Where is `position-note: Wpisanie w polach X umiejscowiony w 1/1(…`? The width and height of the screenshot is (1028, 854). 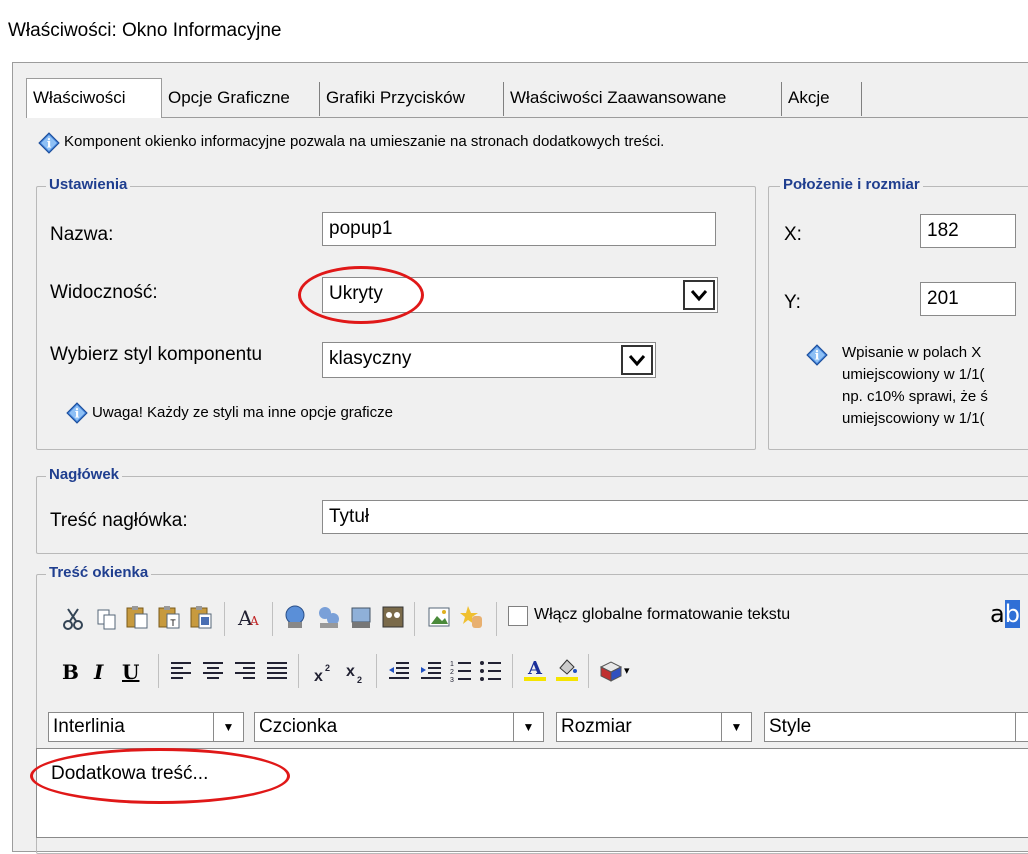 position-note: Wpisanie w polach X umiejscowiony w 1/1(… is located at coordinates (935, 386).